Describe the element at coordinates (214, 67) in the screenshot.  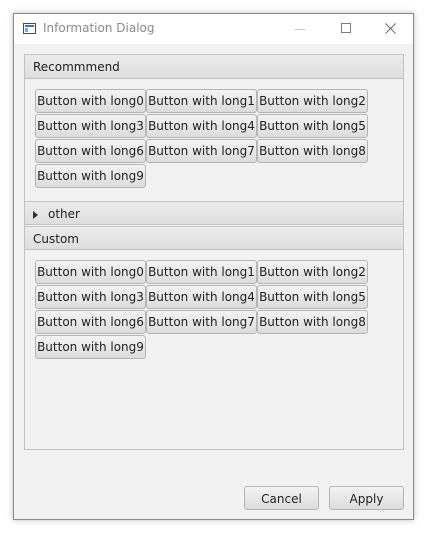
I see `pane-header-recommmend: Recommmend` at that location.